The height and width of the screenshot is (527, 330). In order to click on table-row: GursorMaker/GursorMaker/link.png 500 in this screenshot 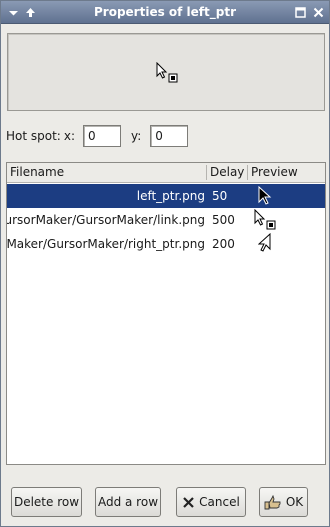, I will do `click(166, 220)`.